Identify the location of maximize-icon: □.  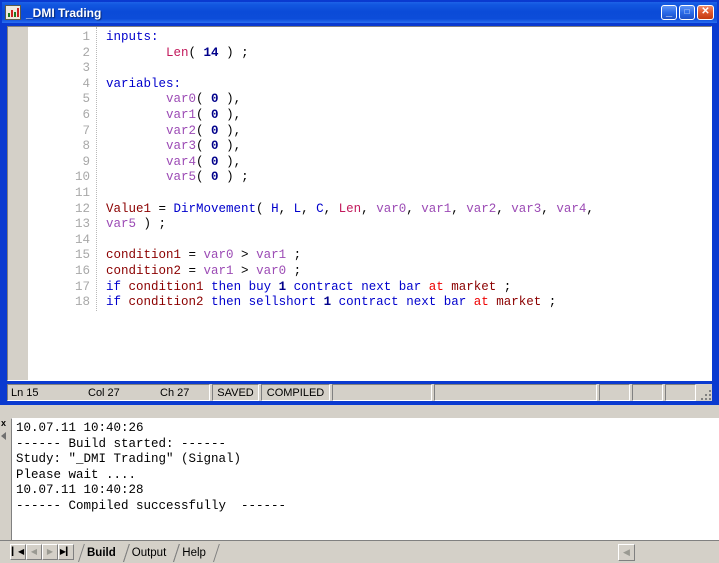
(687, 11).